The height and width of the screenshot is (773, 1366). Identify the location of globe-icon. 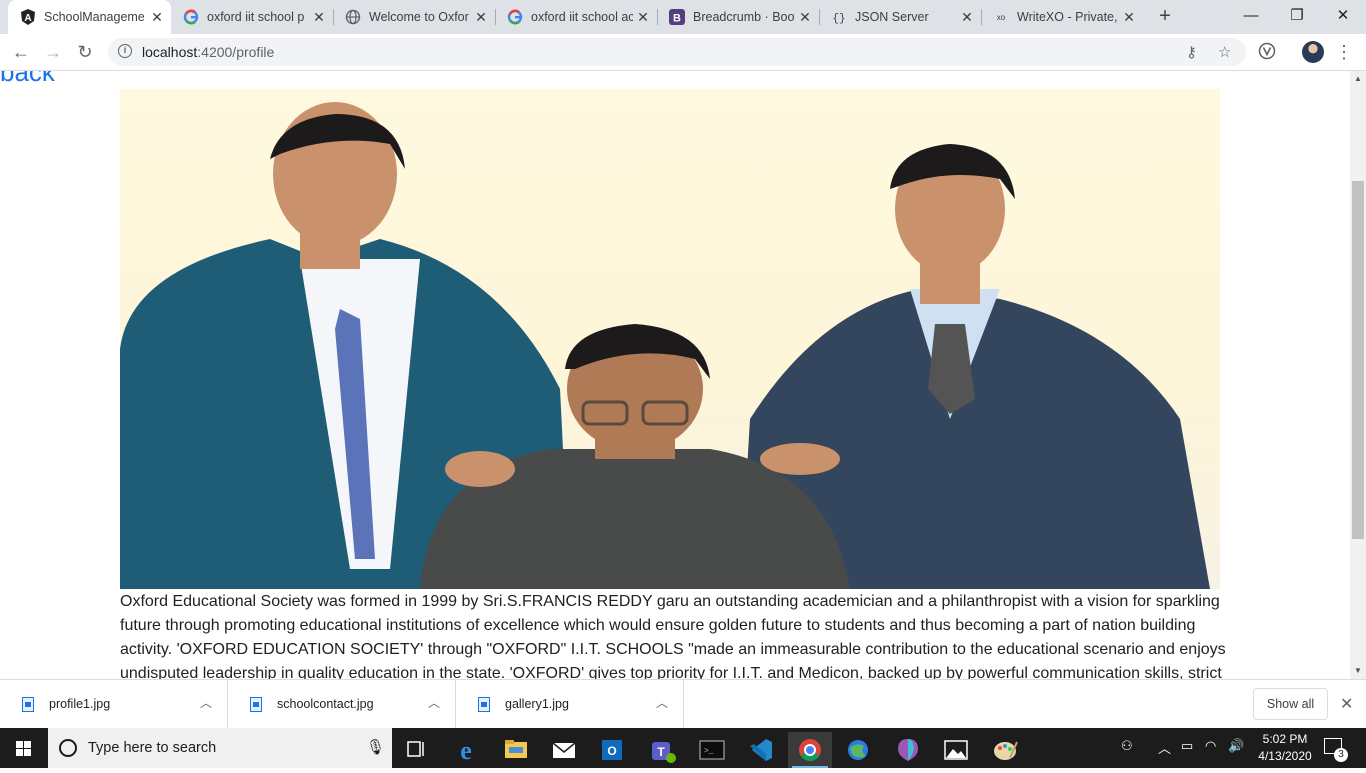
(353, 17).